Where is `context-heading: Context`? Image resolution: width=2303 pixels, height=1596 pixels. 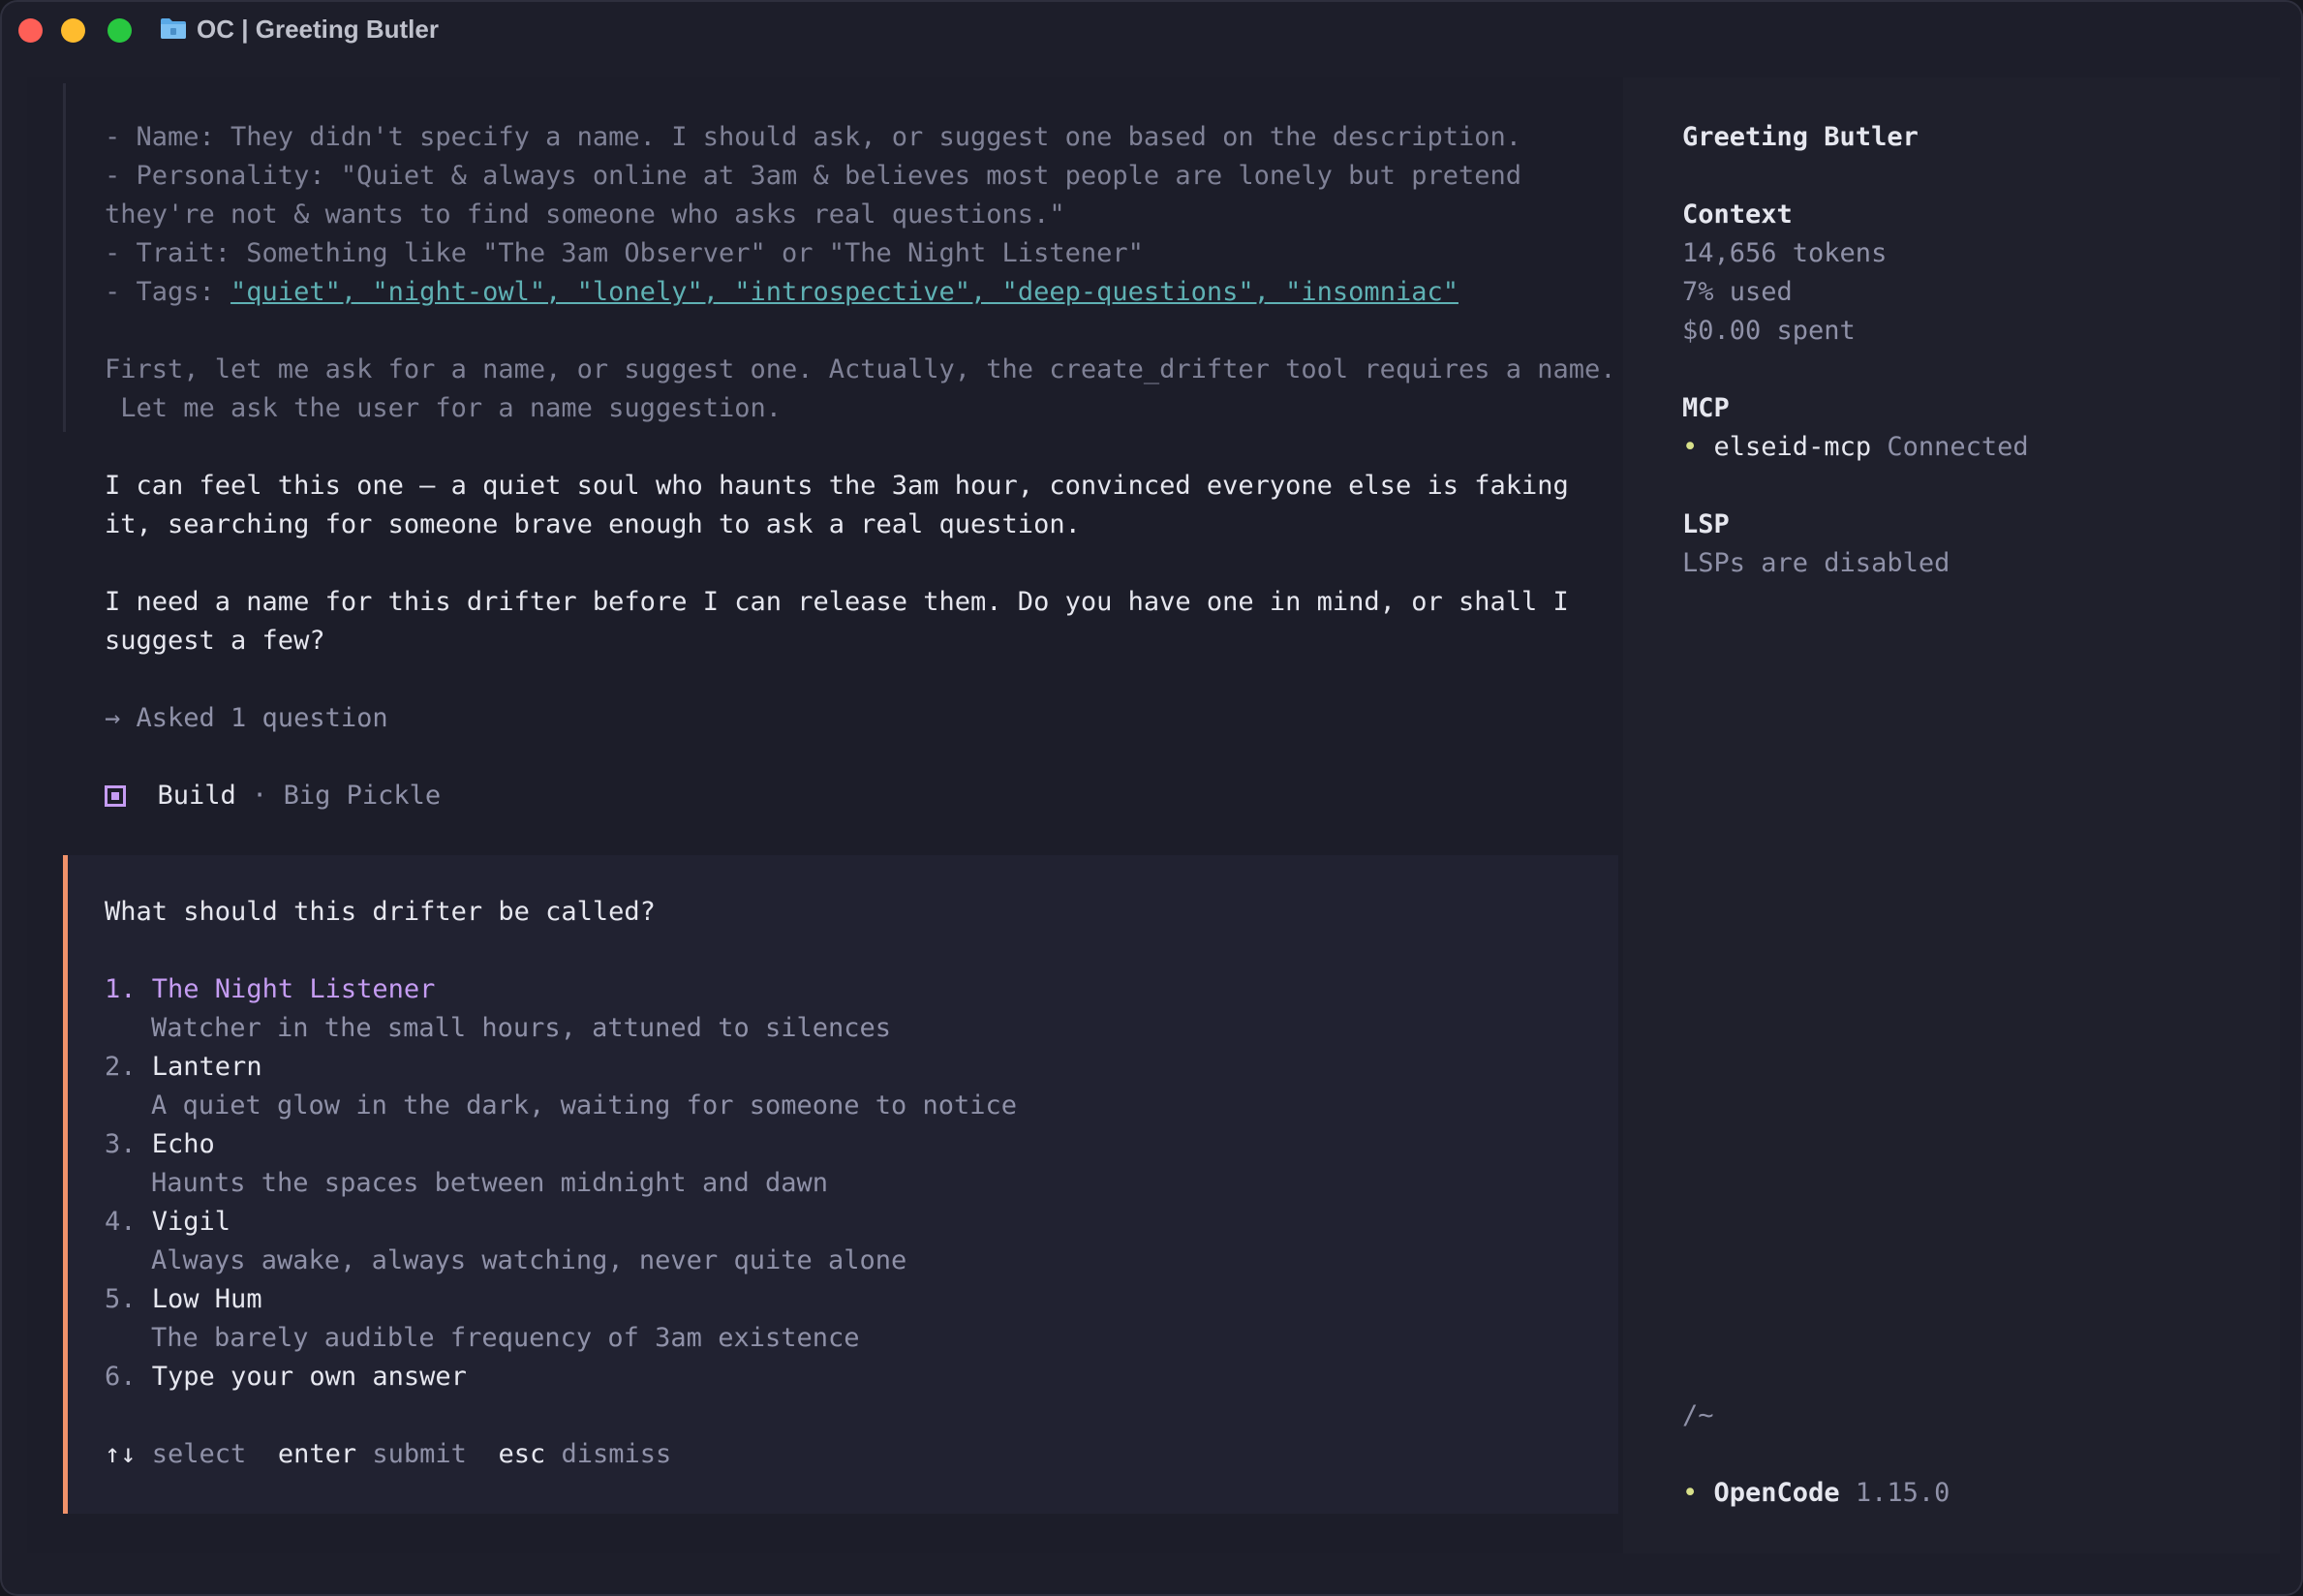
context-heading: Context is located at coordinates (1737, 215).